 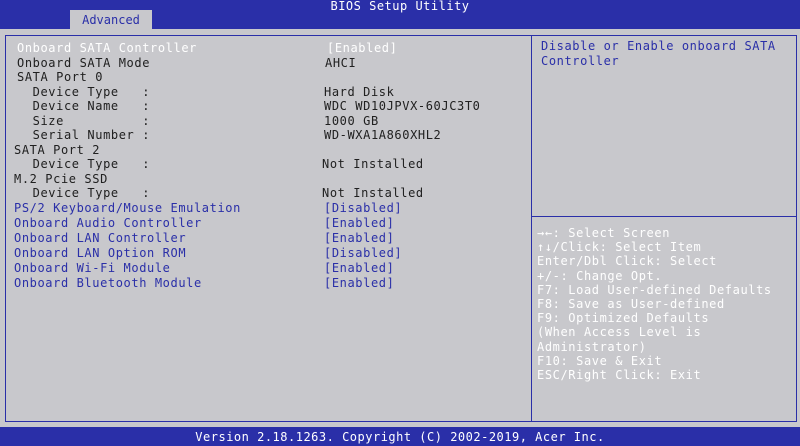 What do you see at coordinates (84, 106) in the screenshot?
I see `port0-device-name-label: Device Name :` at bounding box center [84, 106].